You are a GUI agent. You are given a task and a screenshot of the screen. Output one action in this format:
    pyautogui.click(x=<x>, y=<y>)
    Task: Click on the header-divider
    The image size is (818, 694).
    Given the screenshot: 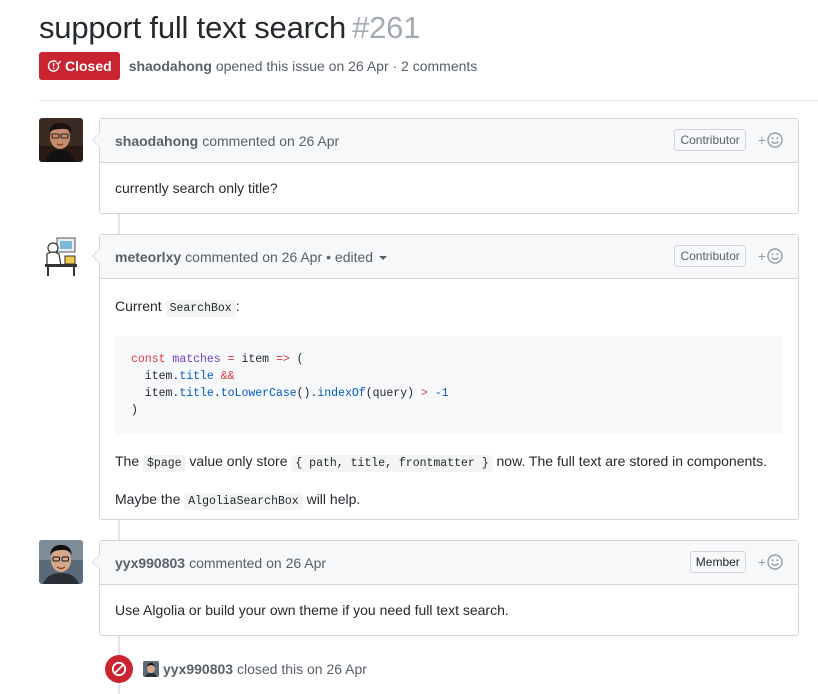 What is the action you would take?
    pyautogui.click(x=428, y=100)
    